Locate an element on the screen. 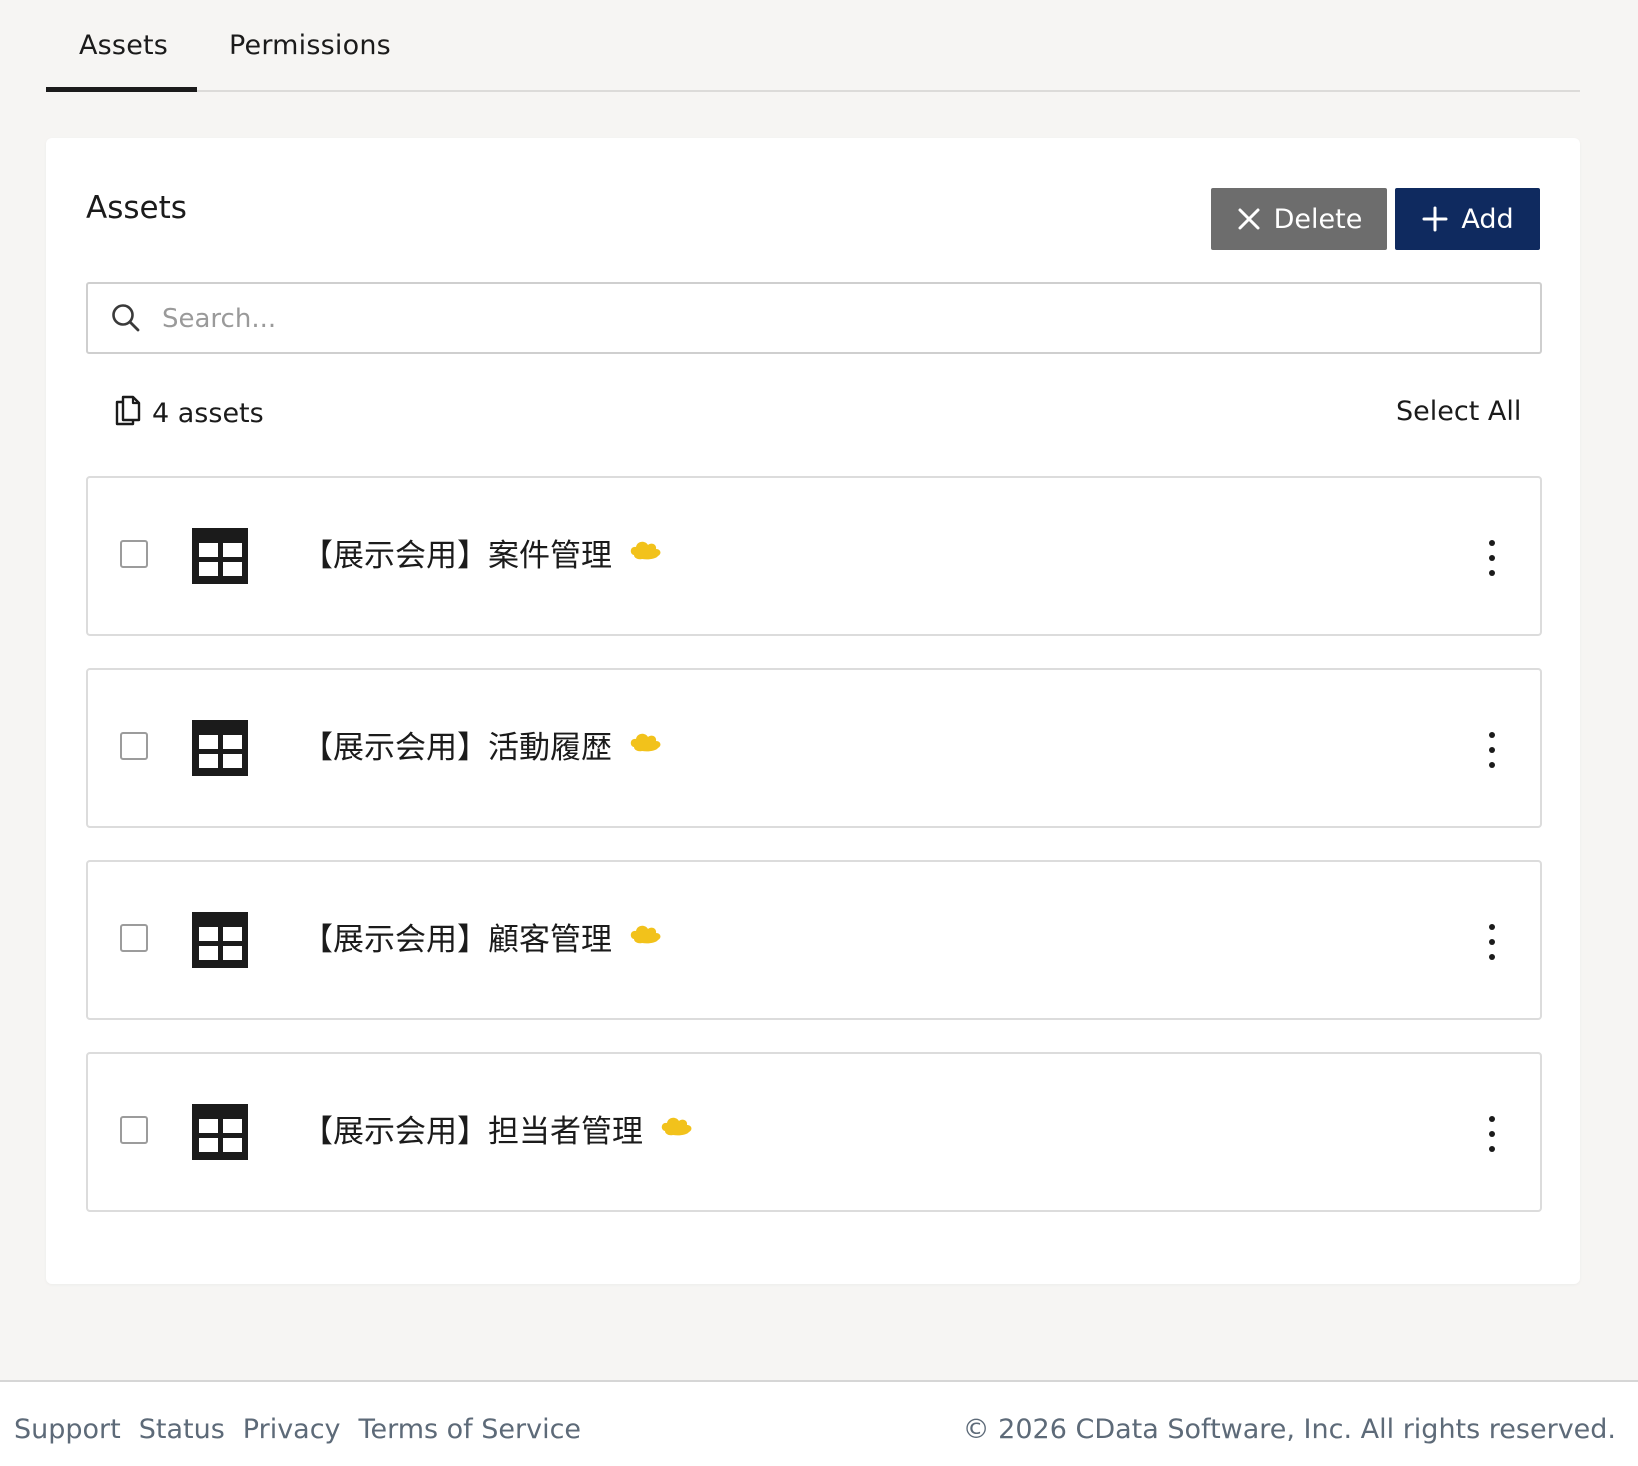 The height and width of the screenshot is (1466, 1638). asset-name: 【展示会用】活動履歴 is located at coordinates (457, 748).